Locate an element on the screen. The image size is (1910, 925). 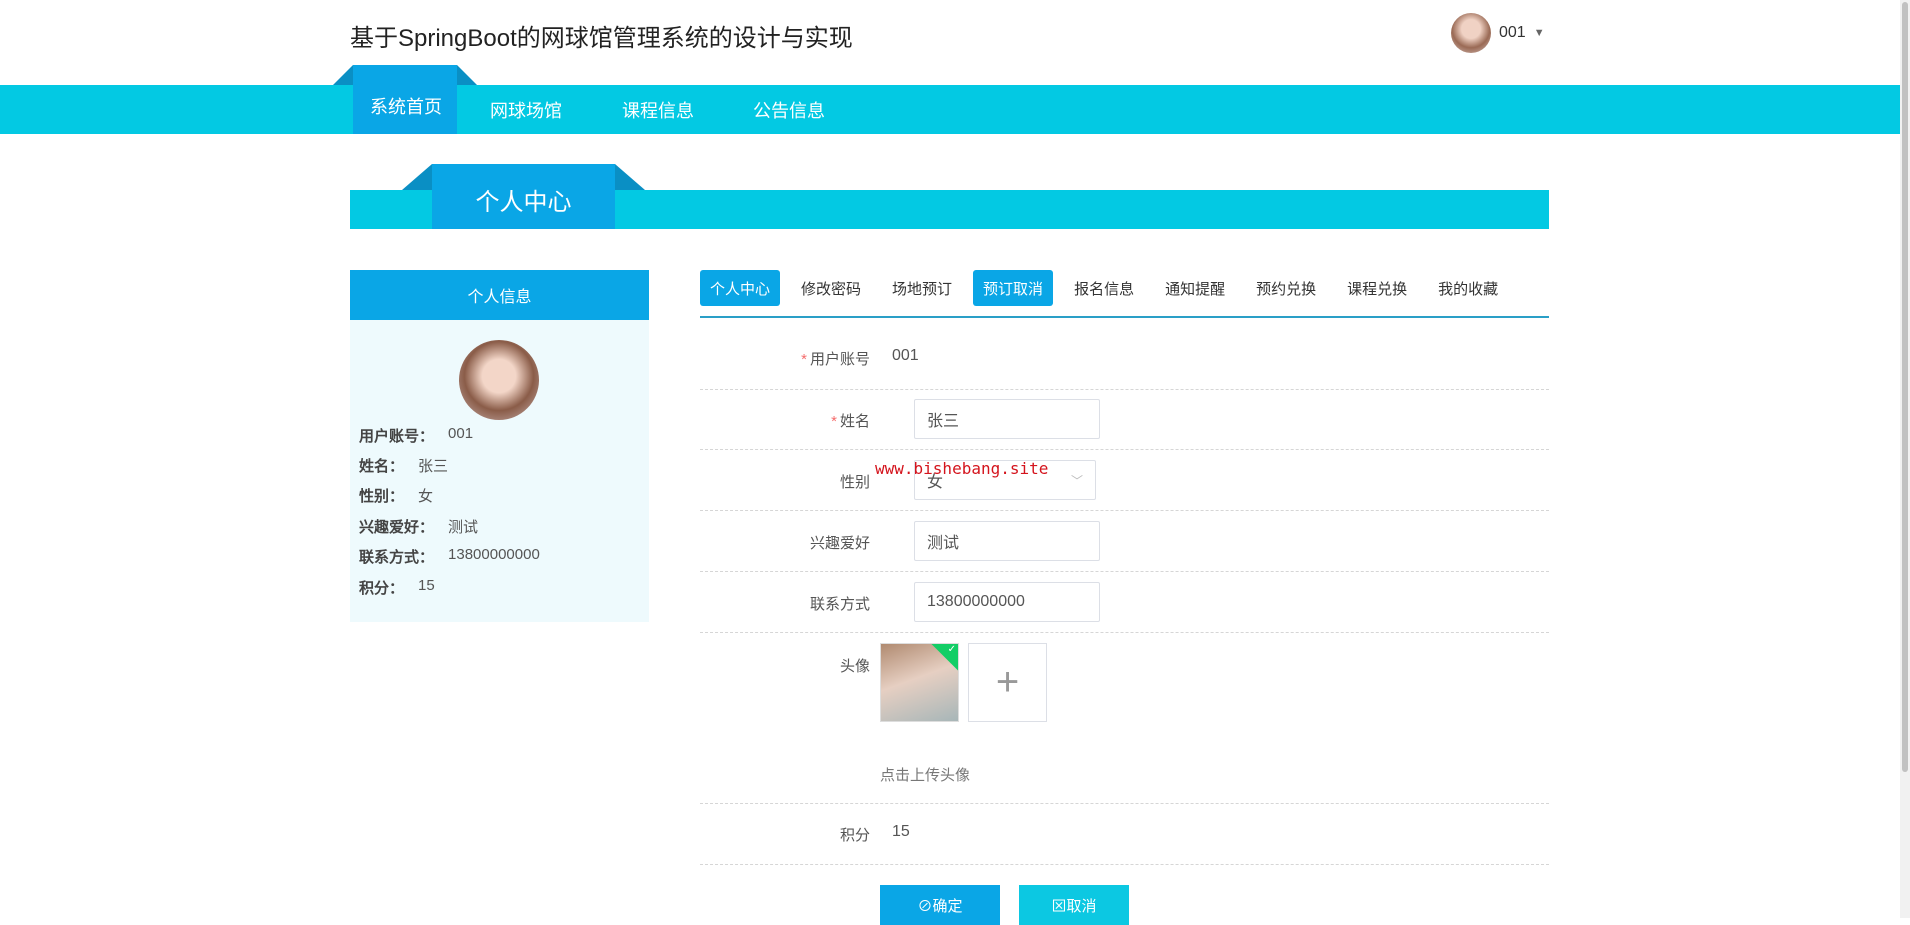
user-name: 001 is located at coordinates (1512, 32).